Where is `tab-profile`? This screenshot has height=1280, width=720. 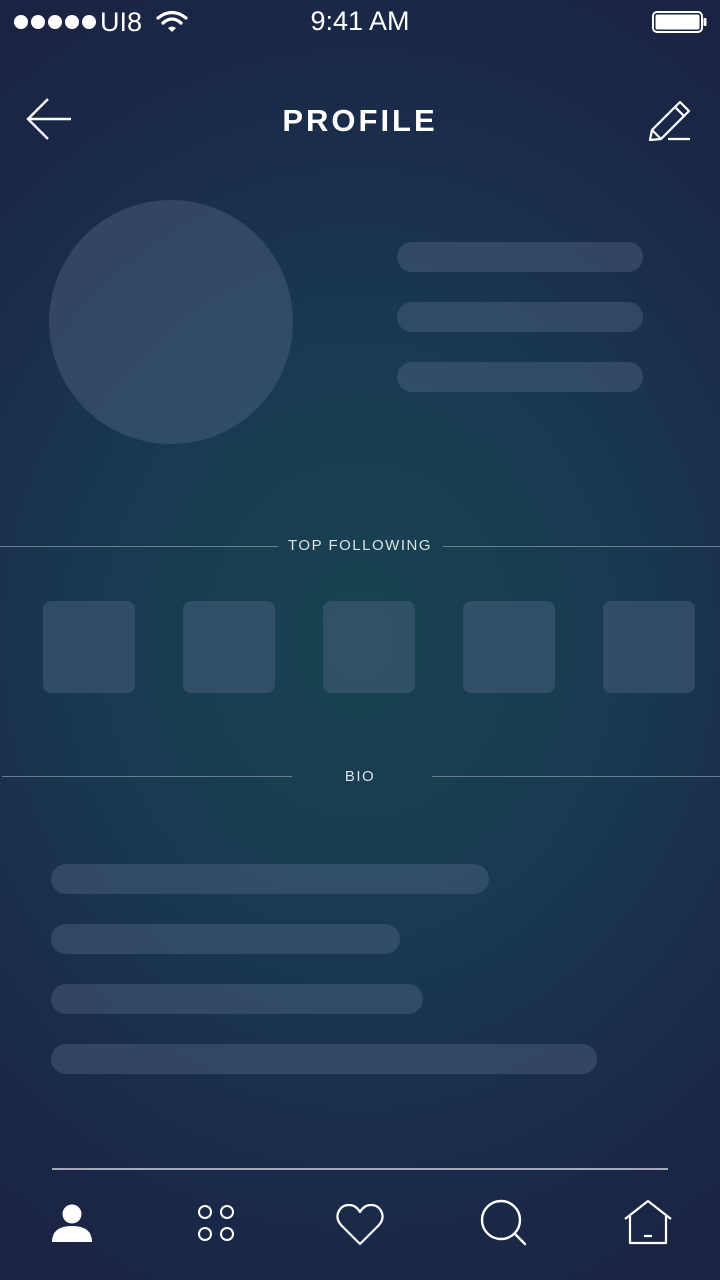 tab-profile is located at coordinates (72, 1224).